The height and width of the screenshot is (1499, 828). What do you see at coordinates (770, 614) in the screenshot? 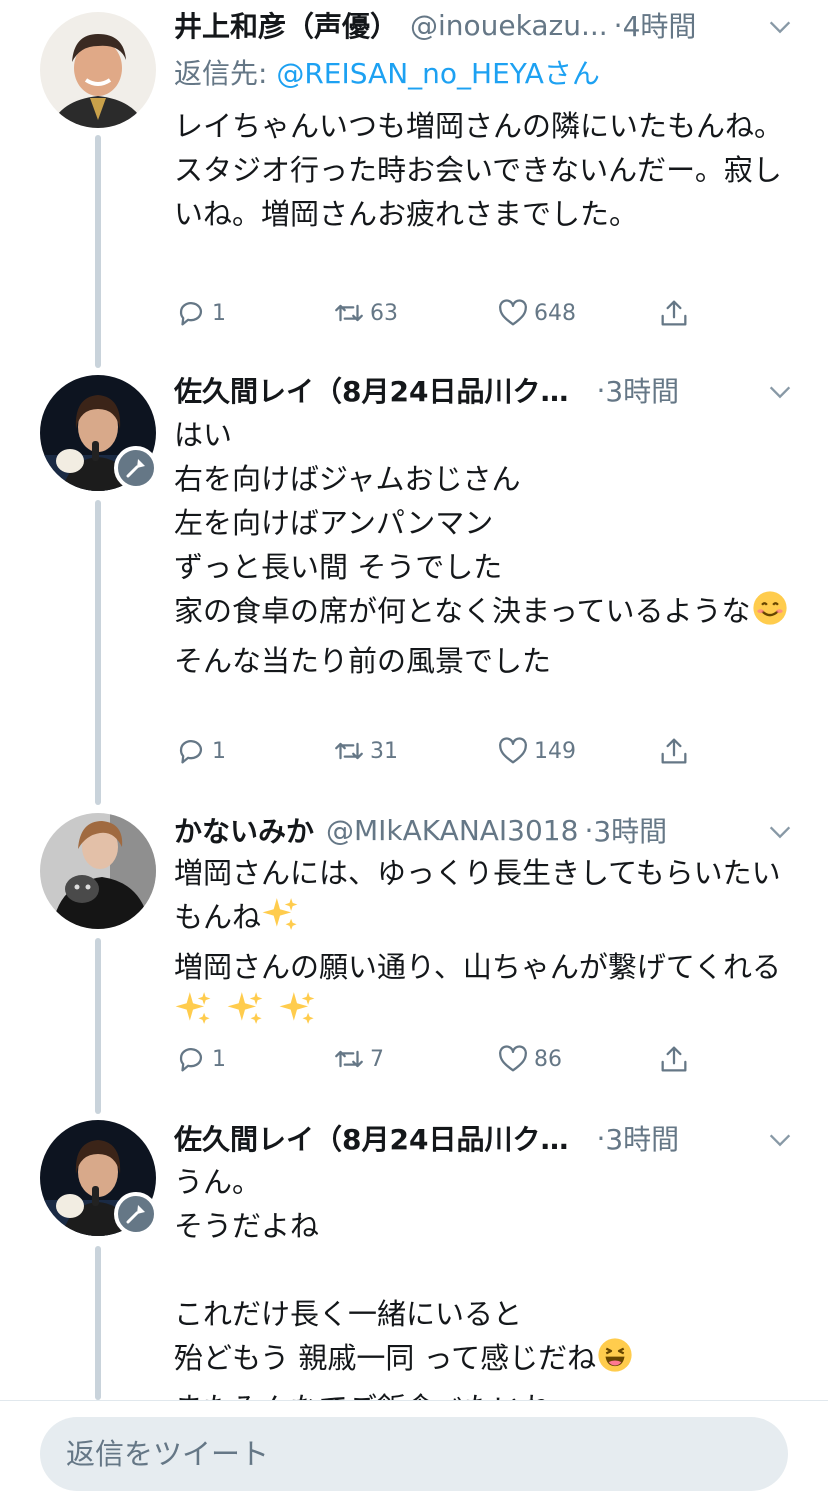
I see `smile-emoji-icon` at bounding box center [770, 614].